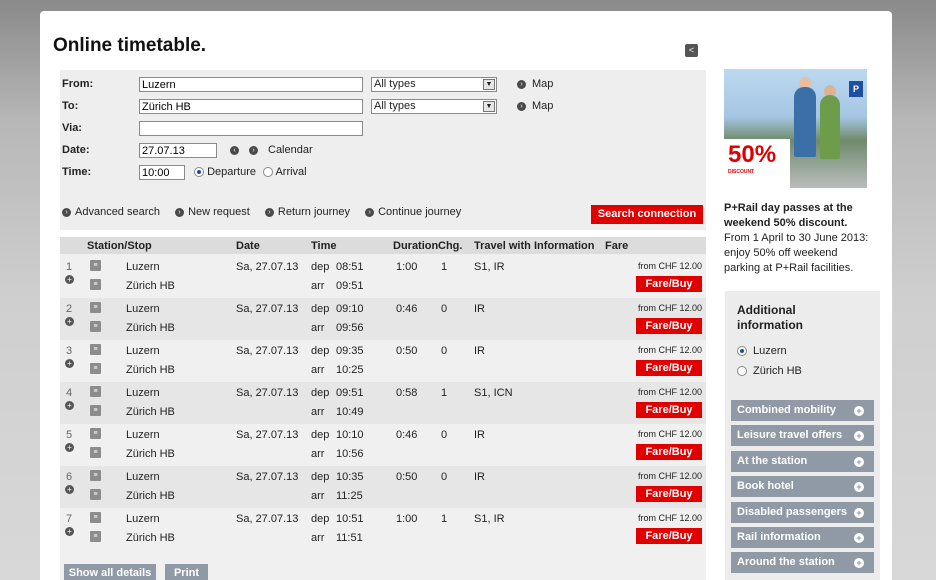  I want to click on to-input, so click(251, 106).